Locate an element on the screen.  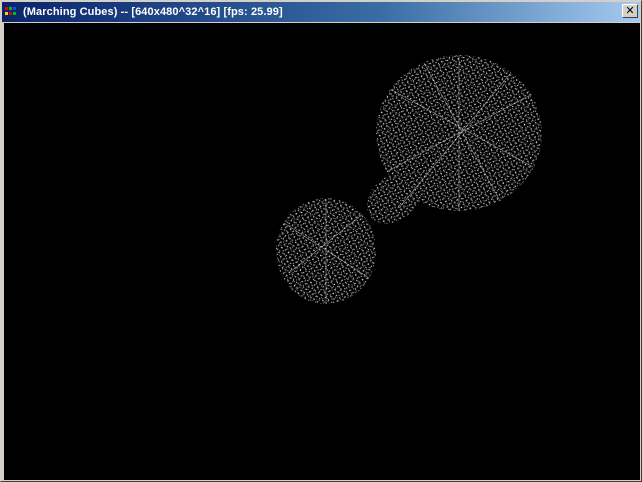
close-button: ✕ is located at coordinates (630, 11).